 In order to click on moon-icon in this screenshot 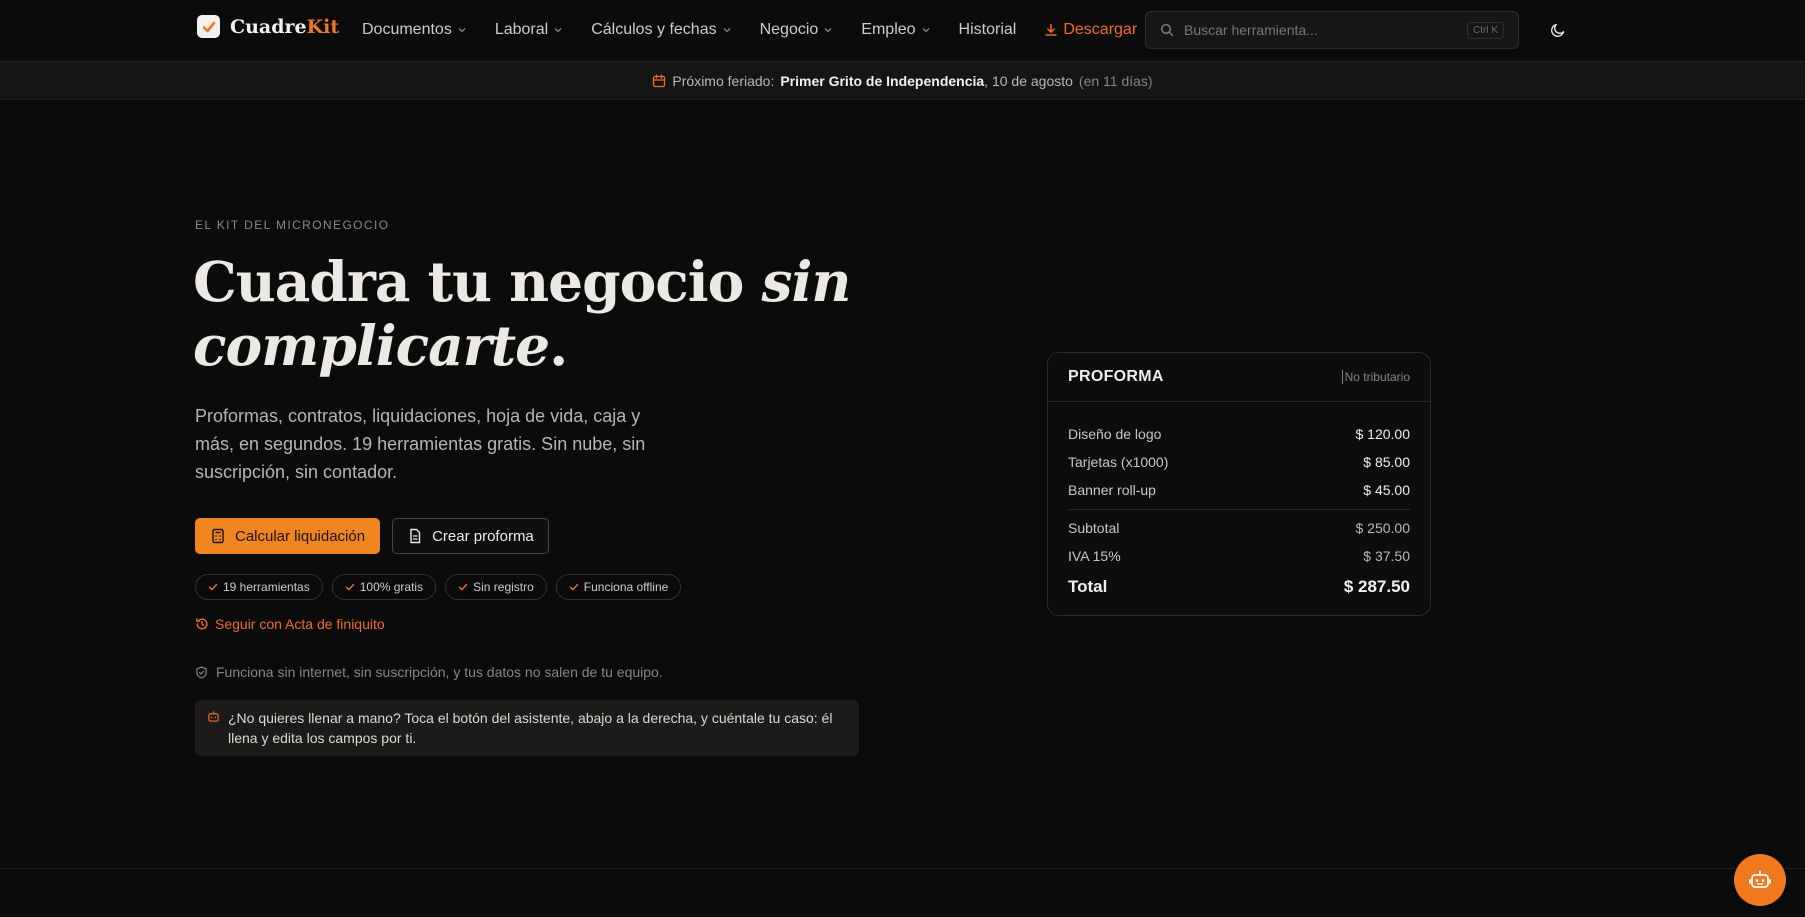, I will do `click(1557, 30)`.